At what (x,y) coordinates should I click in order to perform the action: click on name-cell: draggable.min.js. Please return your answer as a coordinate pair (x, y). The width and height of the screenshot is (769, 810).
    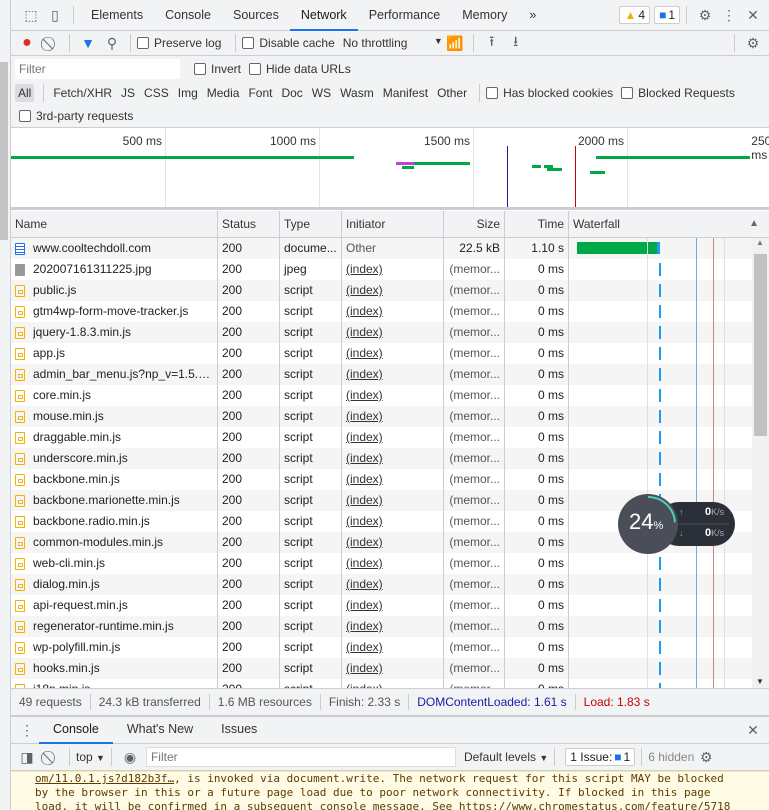
    Looking at the image, I should click on (114, 437).